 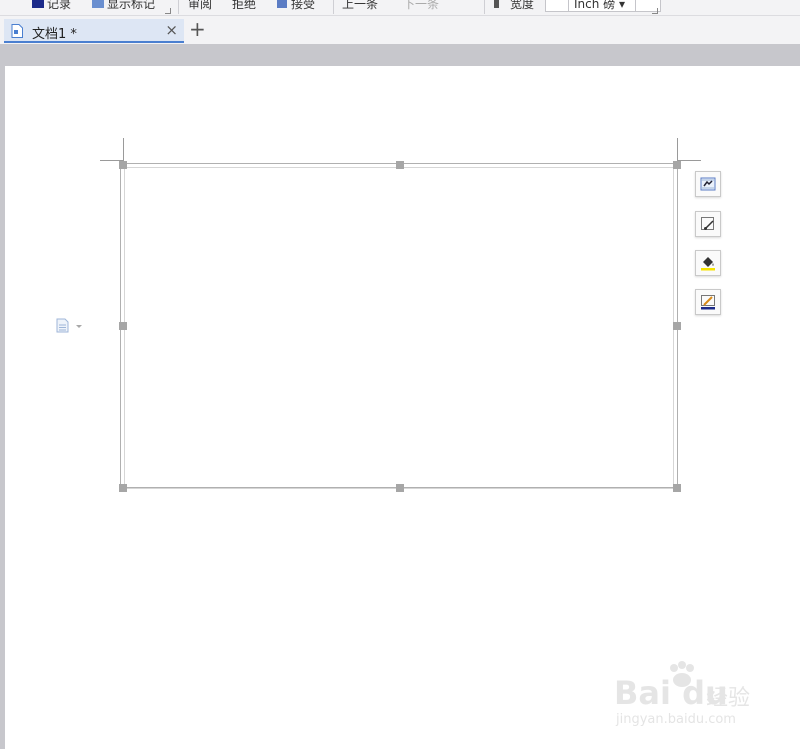 I want to click on resize-handle-bottom-left, so click(x=123, y=488).